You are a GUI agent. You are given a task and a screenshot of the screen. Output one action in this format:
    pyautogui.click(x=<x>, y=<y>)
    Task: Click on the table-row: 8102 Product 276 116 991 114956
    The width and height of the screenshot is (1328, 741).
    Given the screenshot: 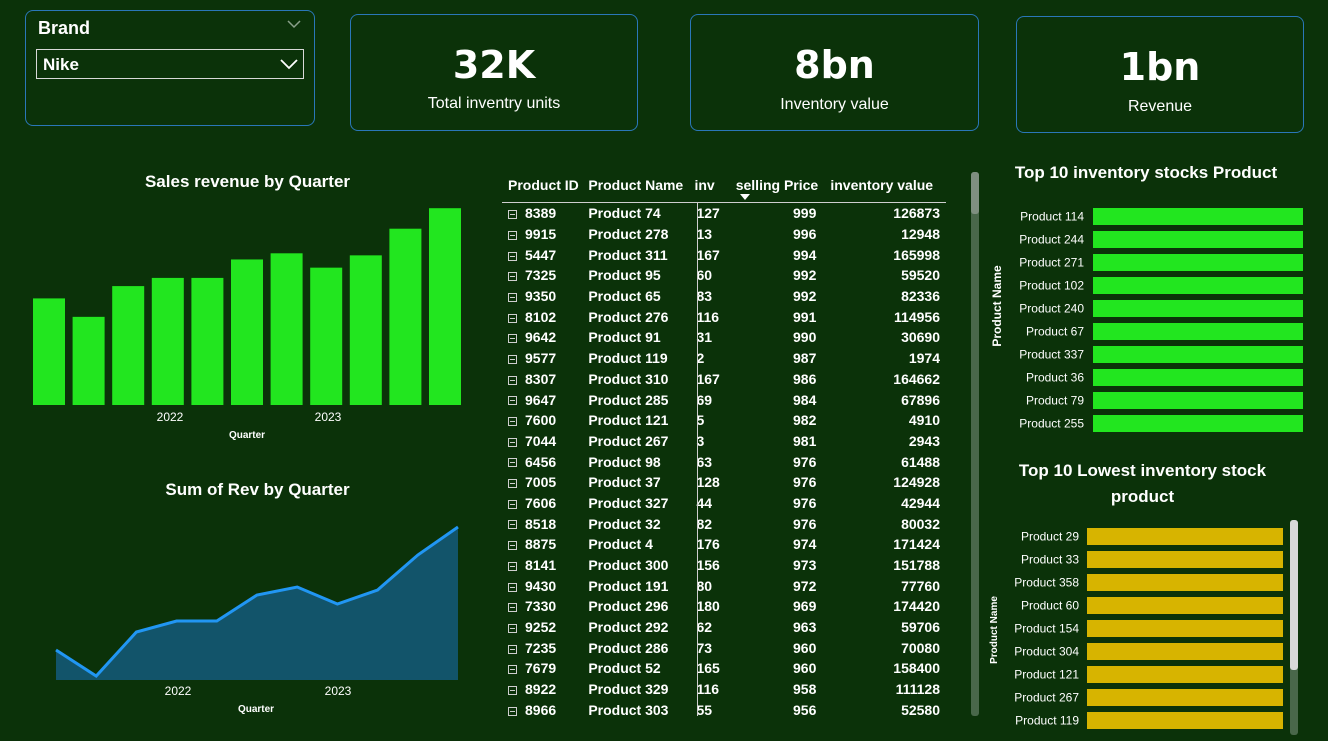 What is the action you would take?
    pyautogui.click(x=724, y=316)
    